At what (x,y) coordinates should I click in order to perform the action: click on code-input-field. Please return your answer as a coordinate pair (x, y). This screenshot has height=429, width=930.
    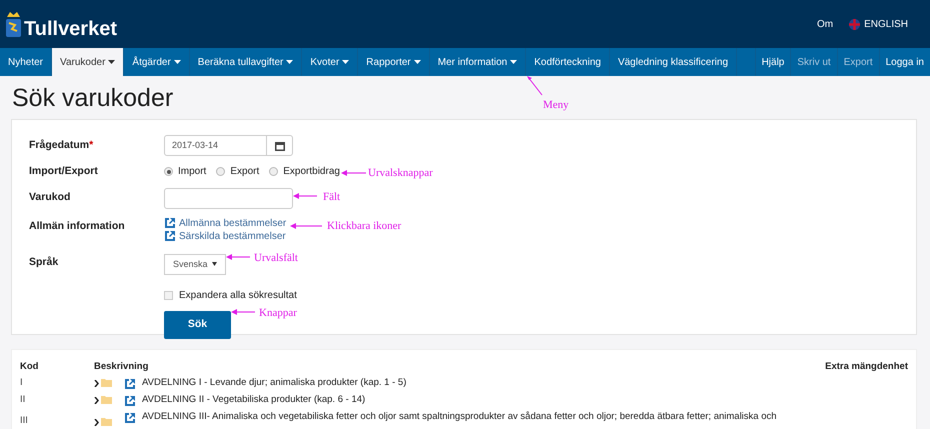
    Looking at the image, I should click on (228, 198).